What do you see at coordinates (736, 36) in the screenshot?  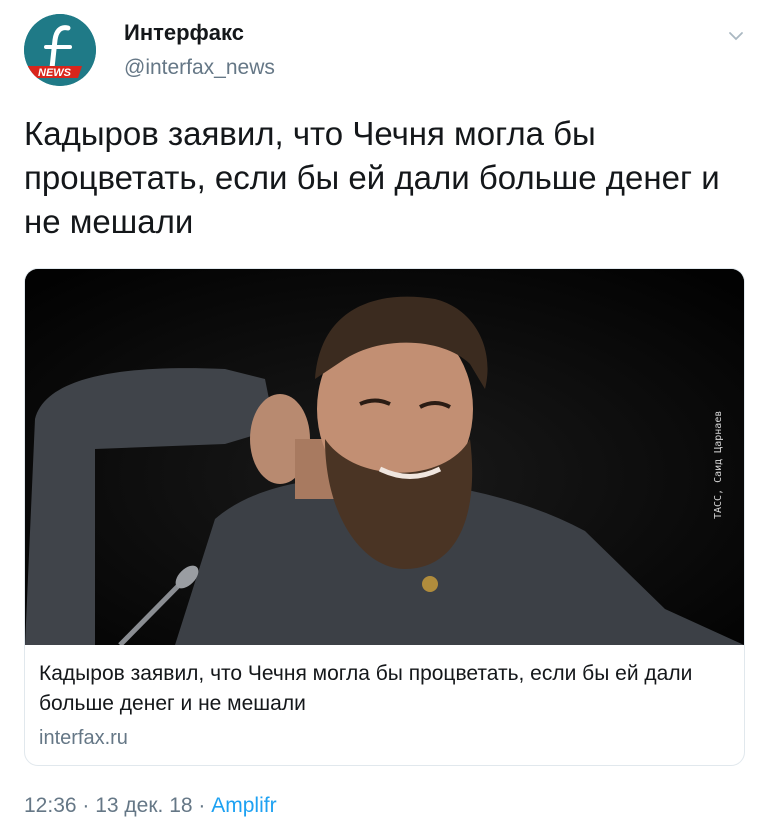 I see `chevron-down-icon` at bounding box center [736, 36].